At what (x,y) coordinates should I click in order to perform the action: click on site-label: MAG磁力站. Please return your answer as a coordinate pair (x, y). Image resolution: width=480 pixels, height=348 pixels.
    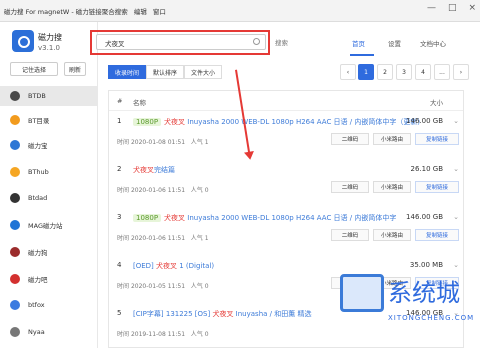
    Looking at the image, I should click on (45, 226).